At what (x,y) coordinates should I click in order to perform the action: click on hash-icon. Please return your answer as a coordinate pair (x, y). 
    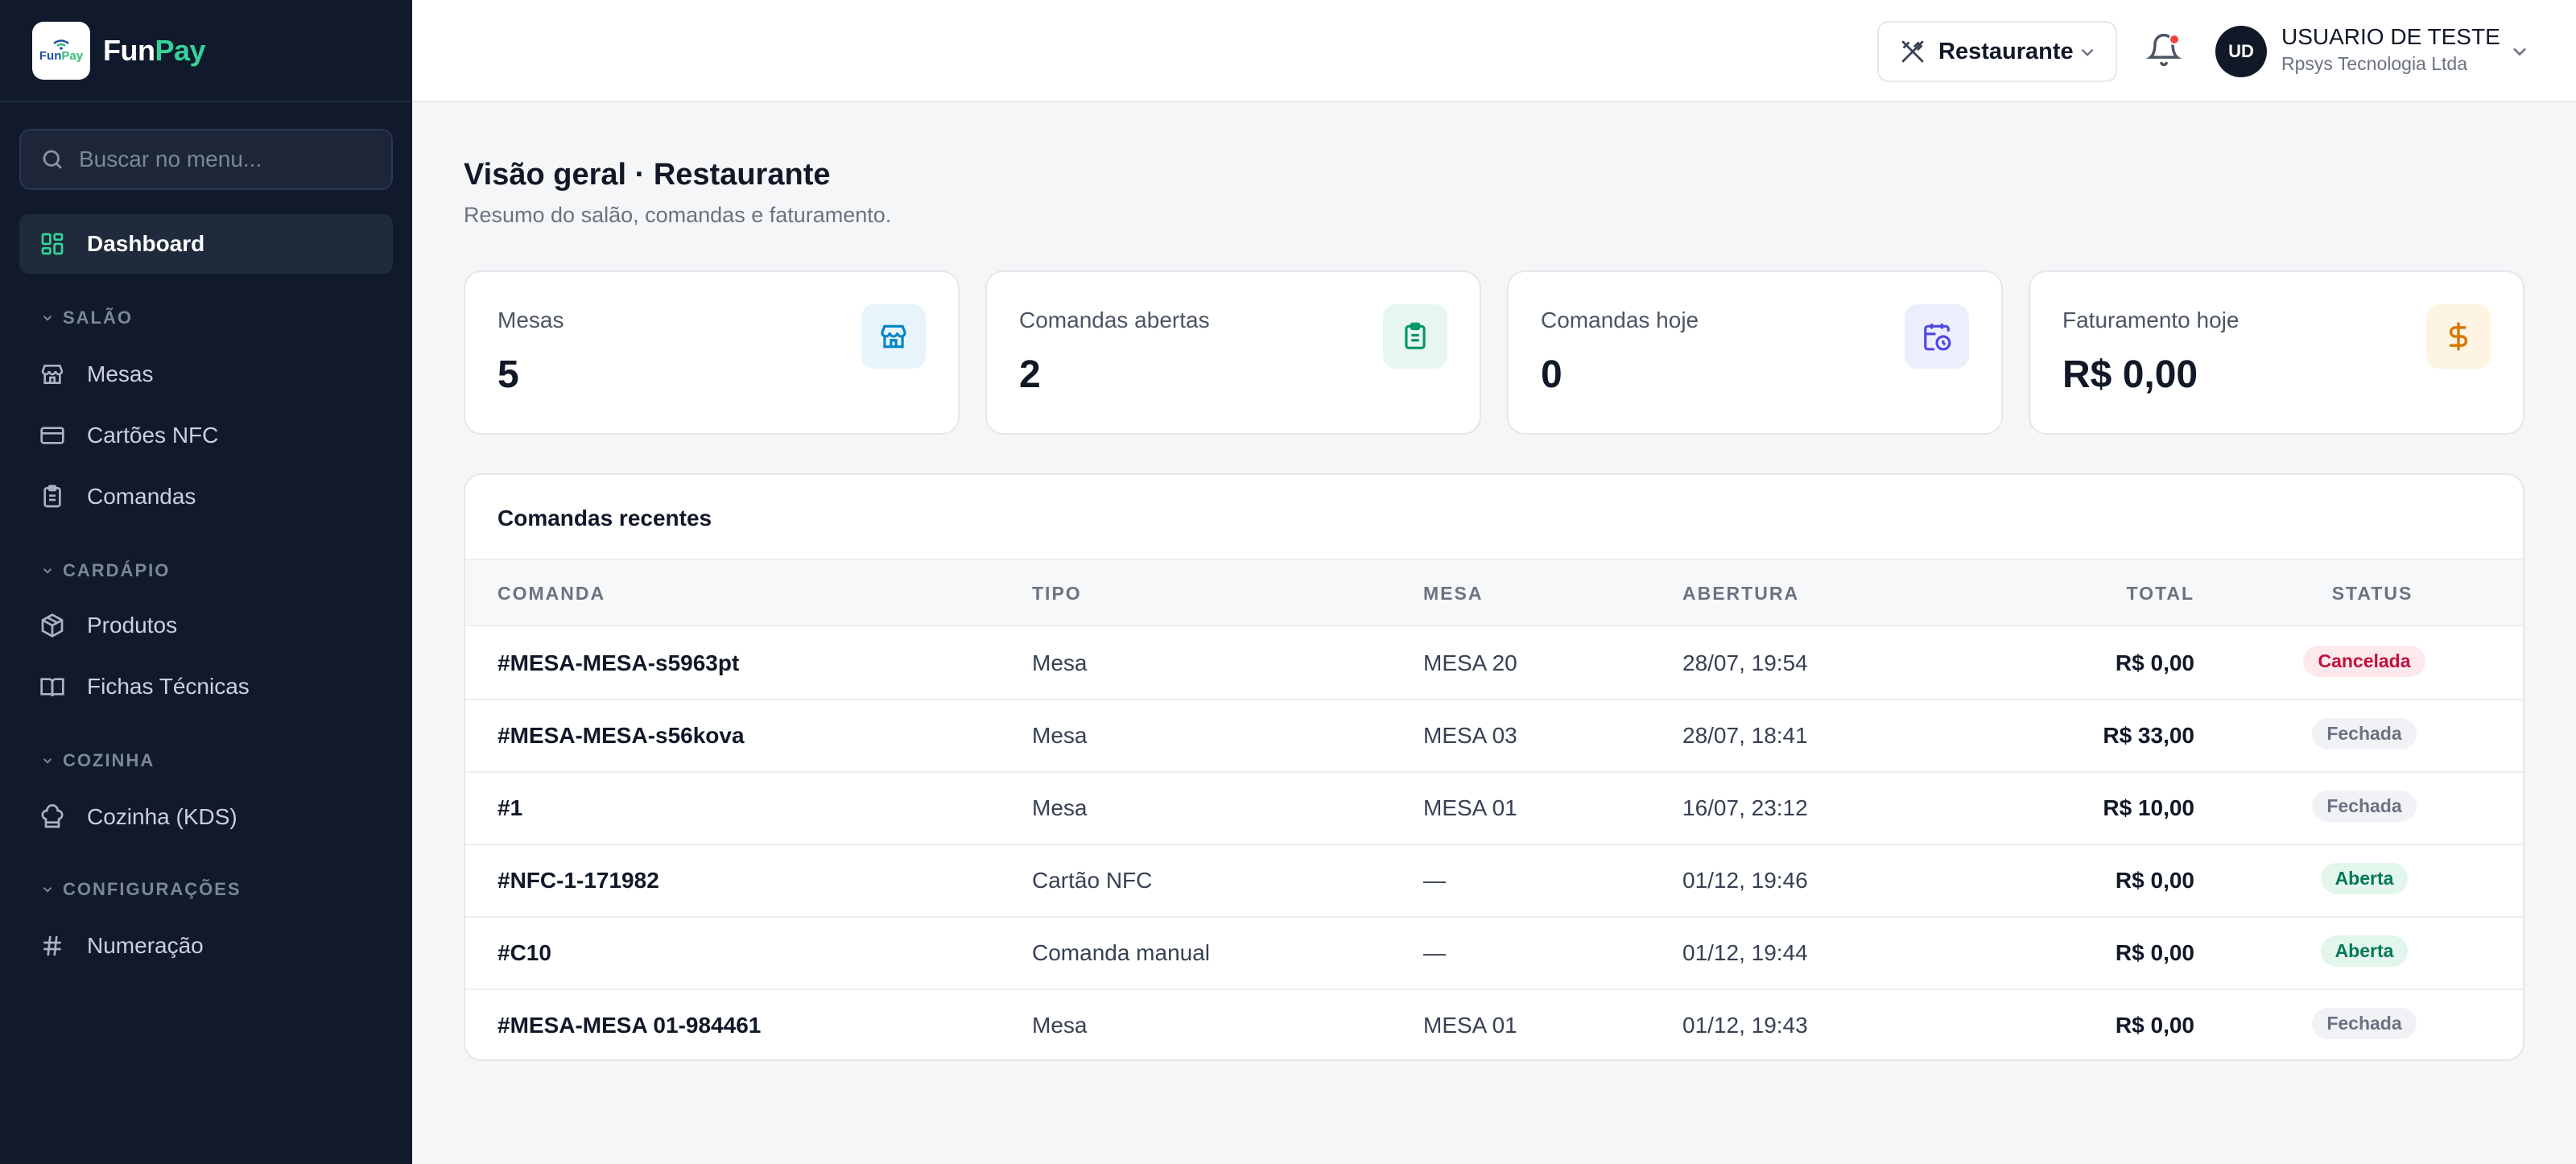
    Looking at the image, I should click on (53, 946).